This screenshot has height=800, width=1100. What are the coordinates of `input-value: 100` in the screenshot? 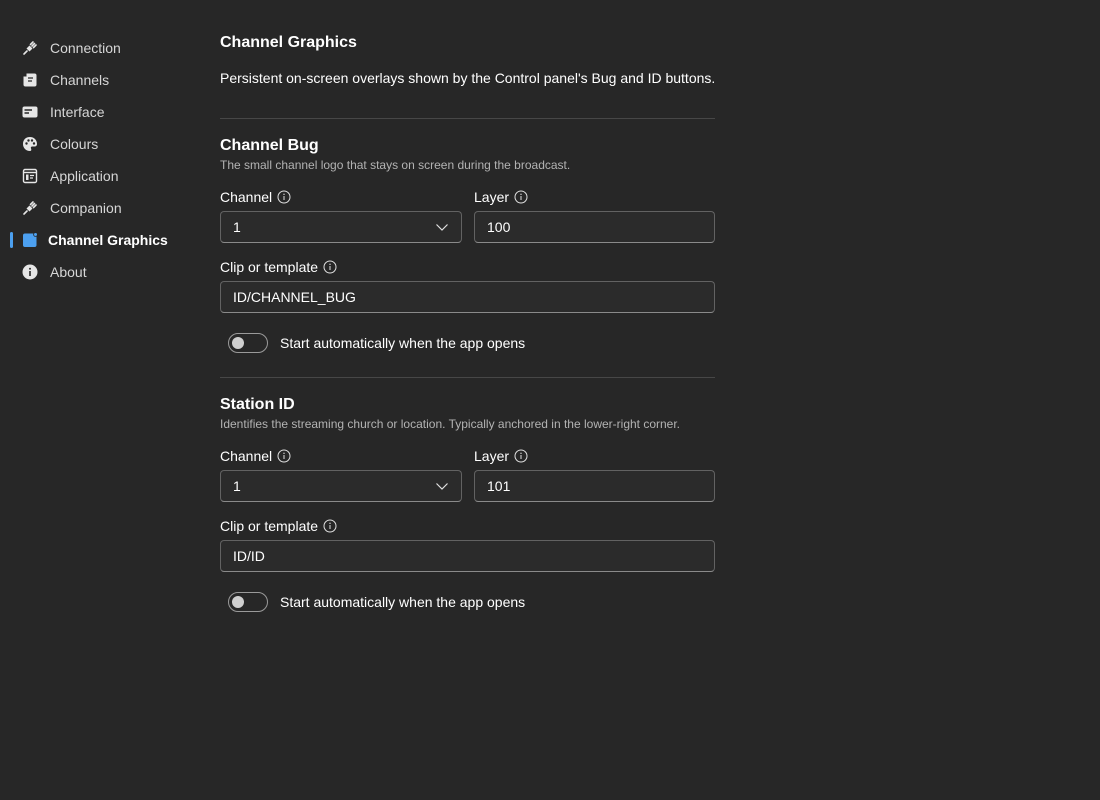 It's located at (499, 227).